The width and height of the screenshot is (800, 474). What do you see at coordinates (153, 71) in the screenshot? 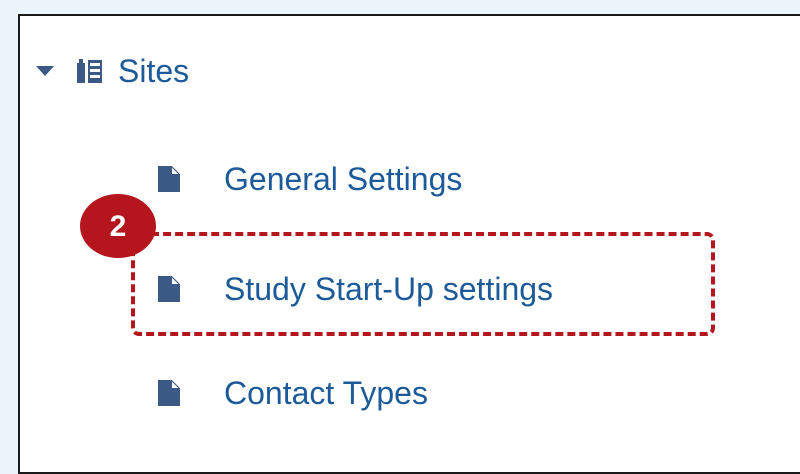
I see `tree-node-label: Sites` at bounding box center [153, 71].